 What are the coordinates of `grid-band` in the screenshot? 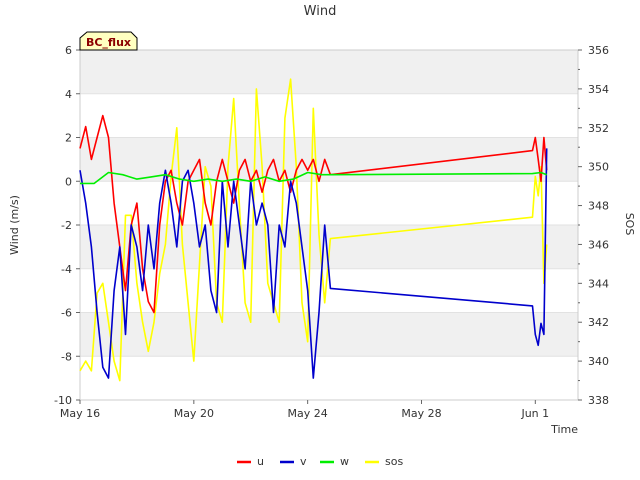 It's located at (329, 72).